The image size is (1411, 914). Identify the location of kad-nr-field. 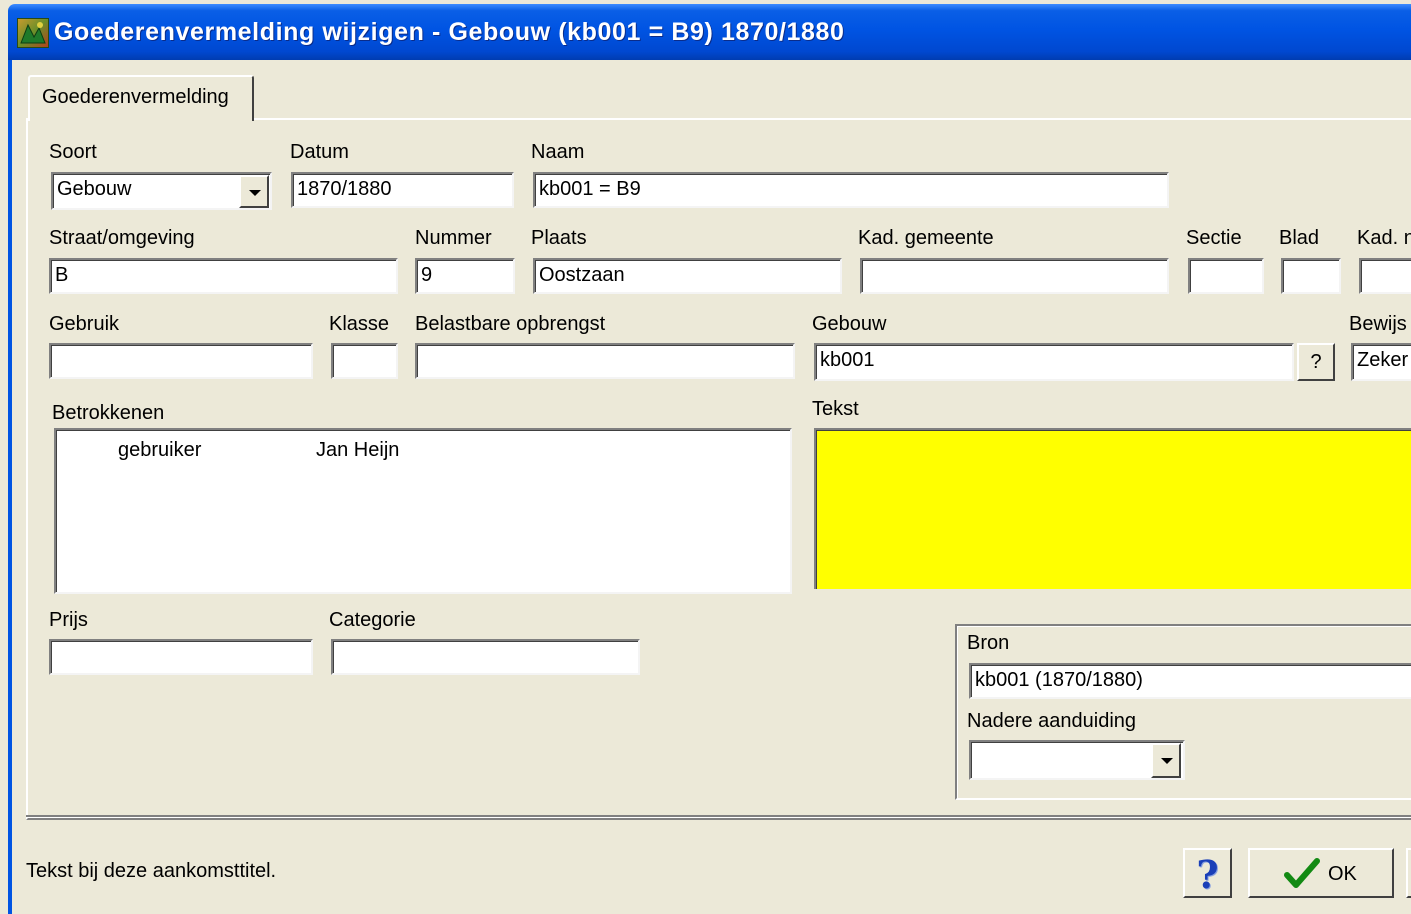
(1385, 276).